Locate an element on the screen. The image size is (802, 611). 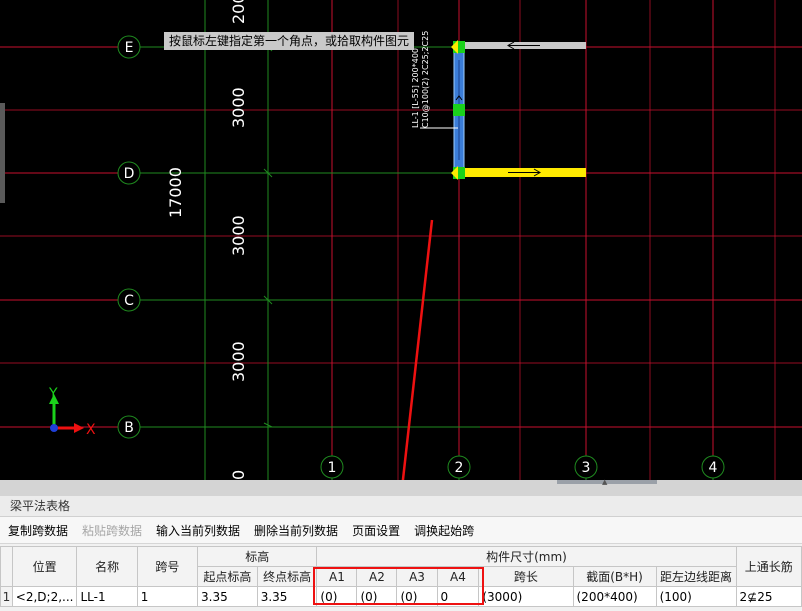
col-header-a2: A2 is located at coordinates (377, 576).